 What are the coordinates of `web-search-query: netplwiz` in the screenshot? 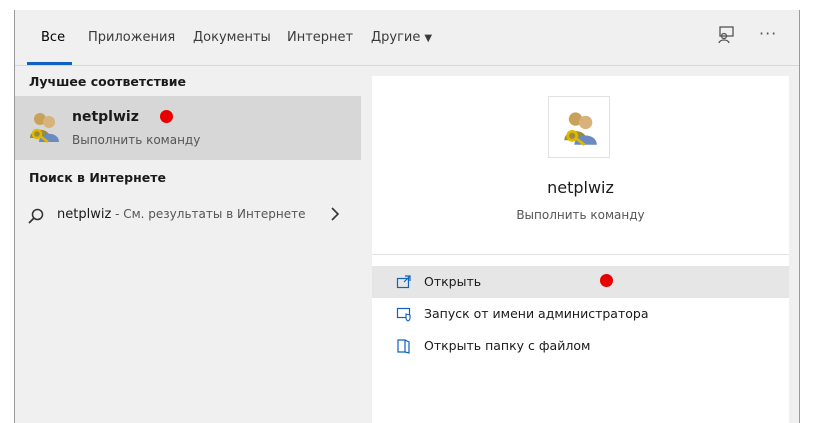 It's located at (84, 214).